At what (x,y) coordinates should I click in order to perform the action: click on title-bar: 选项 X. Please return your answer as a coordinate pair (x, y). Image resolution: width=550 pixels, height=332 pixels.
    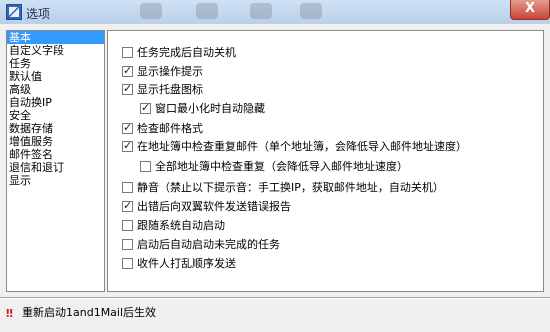
    Looking at the image, I should click on (275, 12).